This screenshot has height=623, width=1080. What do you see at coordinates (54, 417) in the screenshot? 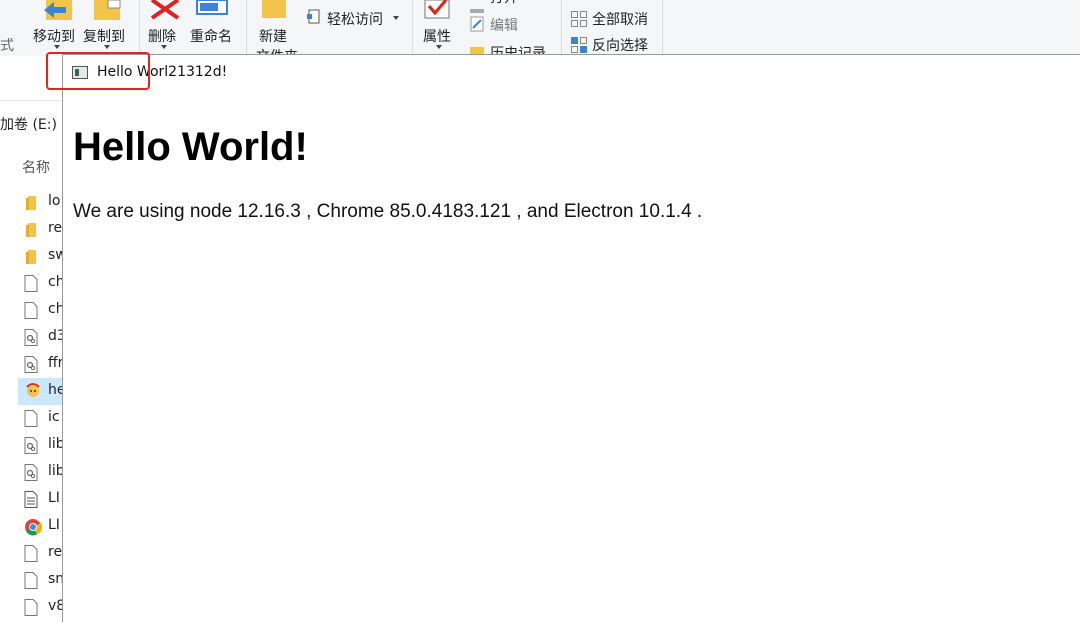
I see `file-name: ic` at bounding box center [54, 417].